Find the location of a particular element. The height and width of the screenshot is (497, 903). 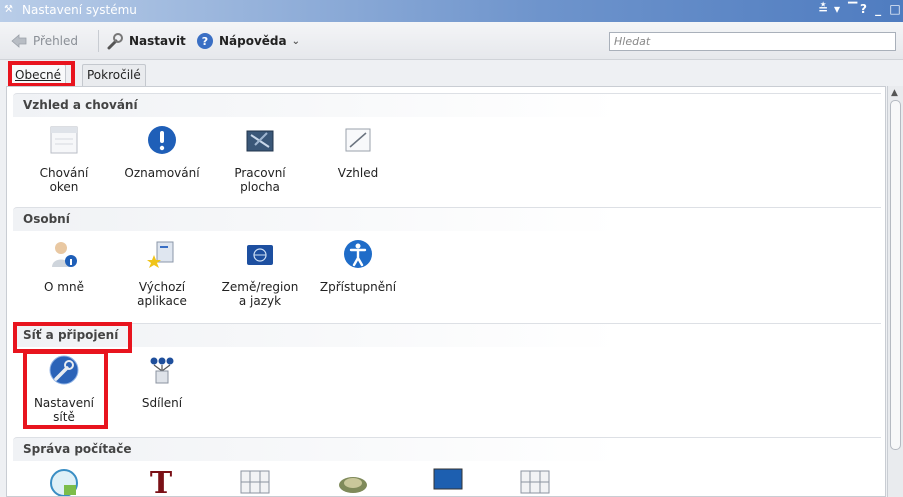

item-label: Pracovní is located at coordinates (260, 173).